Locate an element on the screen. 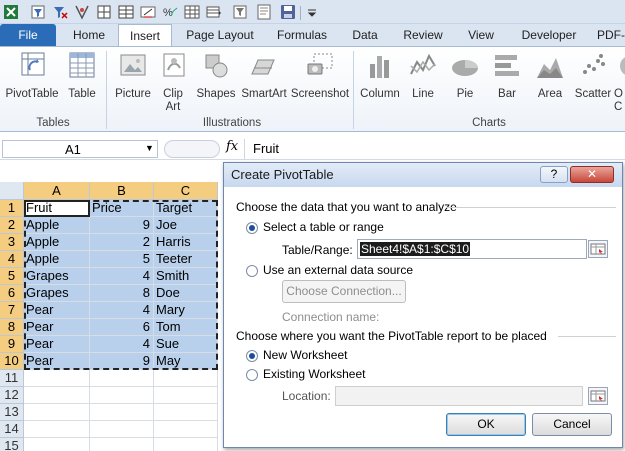 The width and height of the screenshot is (625, 451). table-button: Table is located at coordinates (82, 75).